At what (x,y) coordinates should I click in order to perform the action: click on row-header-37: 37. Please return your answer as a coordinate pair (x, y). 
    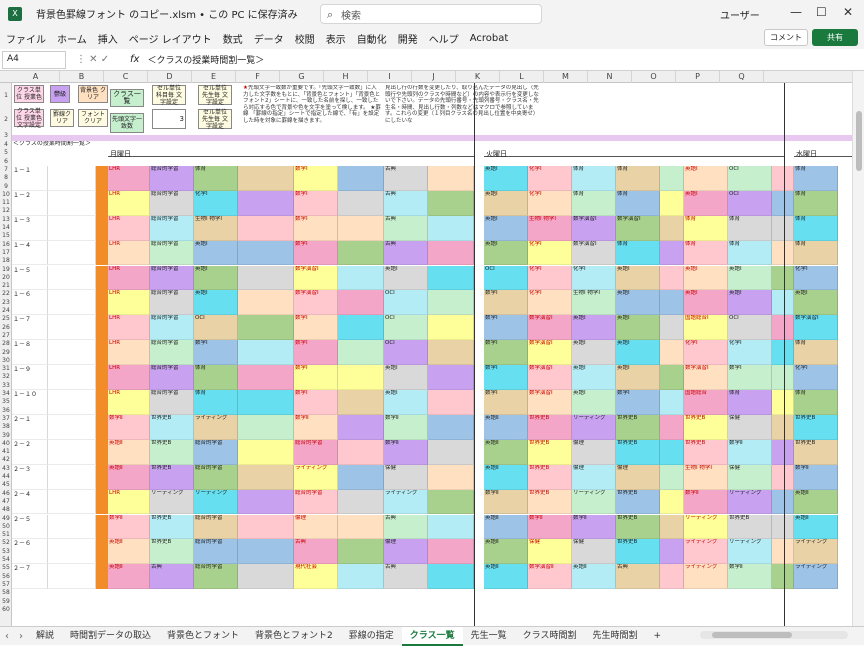
    Looking at the image, I should click on (6, 419).